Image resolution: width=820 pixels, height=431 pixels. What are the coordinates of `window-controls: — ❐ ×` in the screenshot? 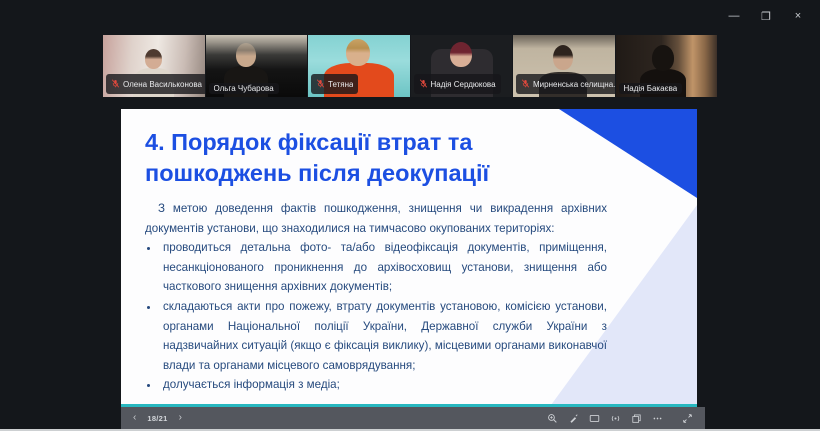 It's located at (766, 16).